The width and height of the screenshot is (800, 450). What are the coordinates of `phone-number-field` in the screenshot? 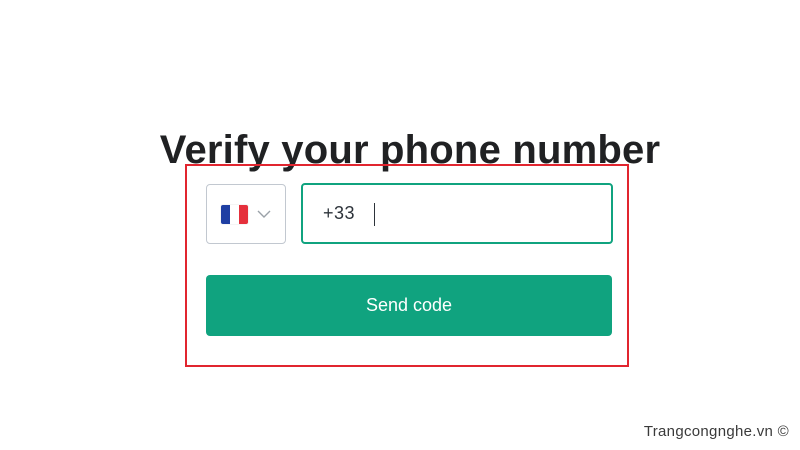 It's located at (457, 213).